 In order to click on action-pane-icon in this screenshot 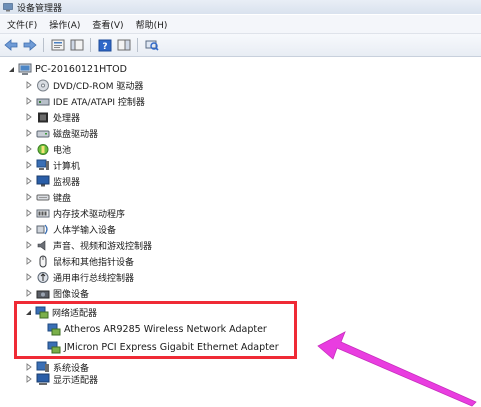, I will do `click(124, 45)`.